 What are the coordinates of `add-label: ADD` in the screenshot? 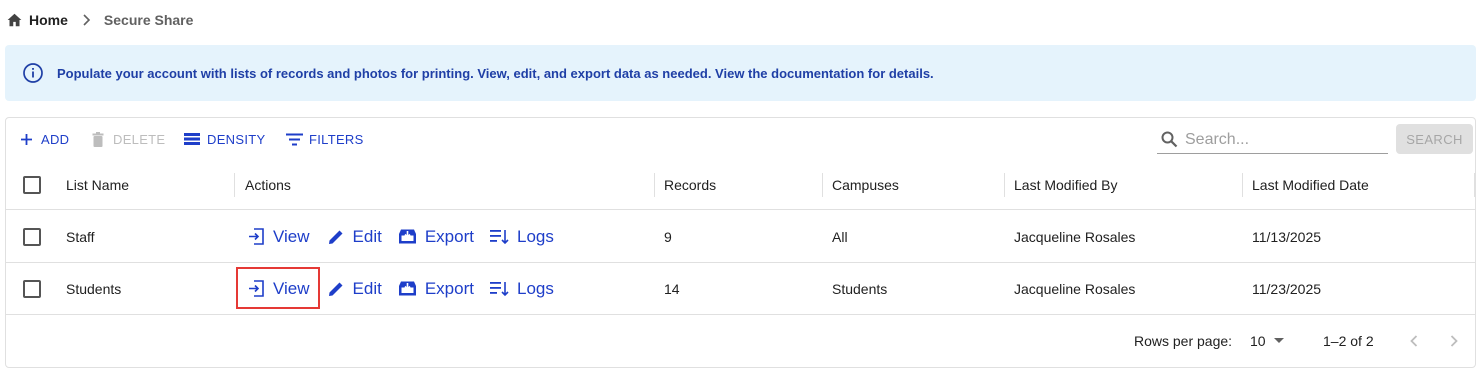 It's located at (55, 139).